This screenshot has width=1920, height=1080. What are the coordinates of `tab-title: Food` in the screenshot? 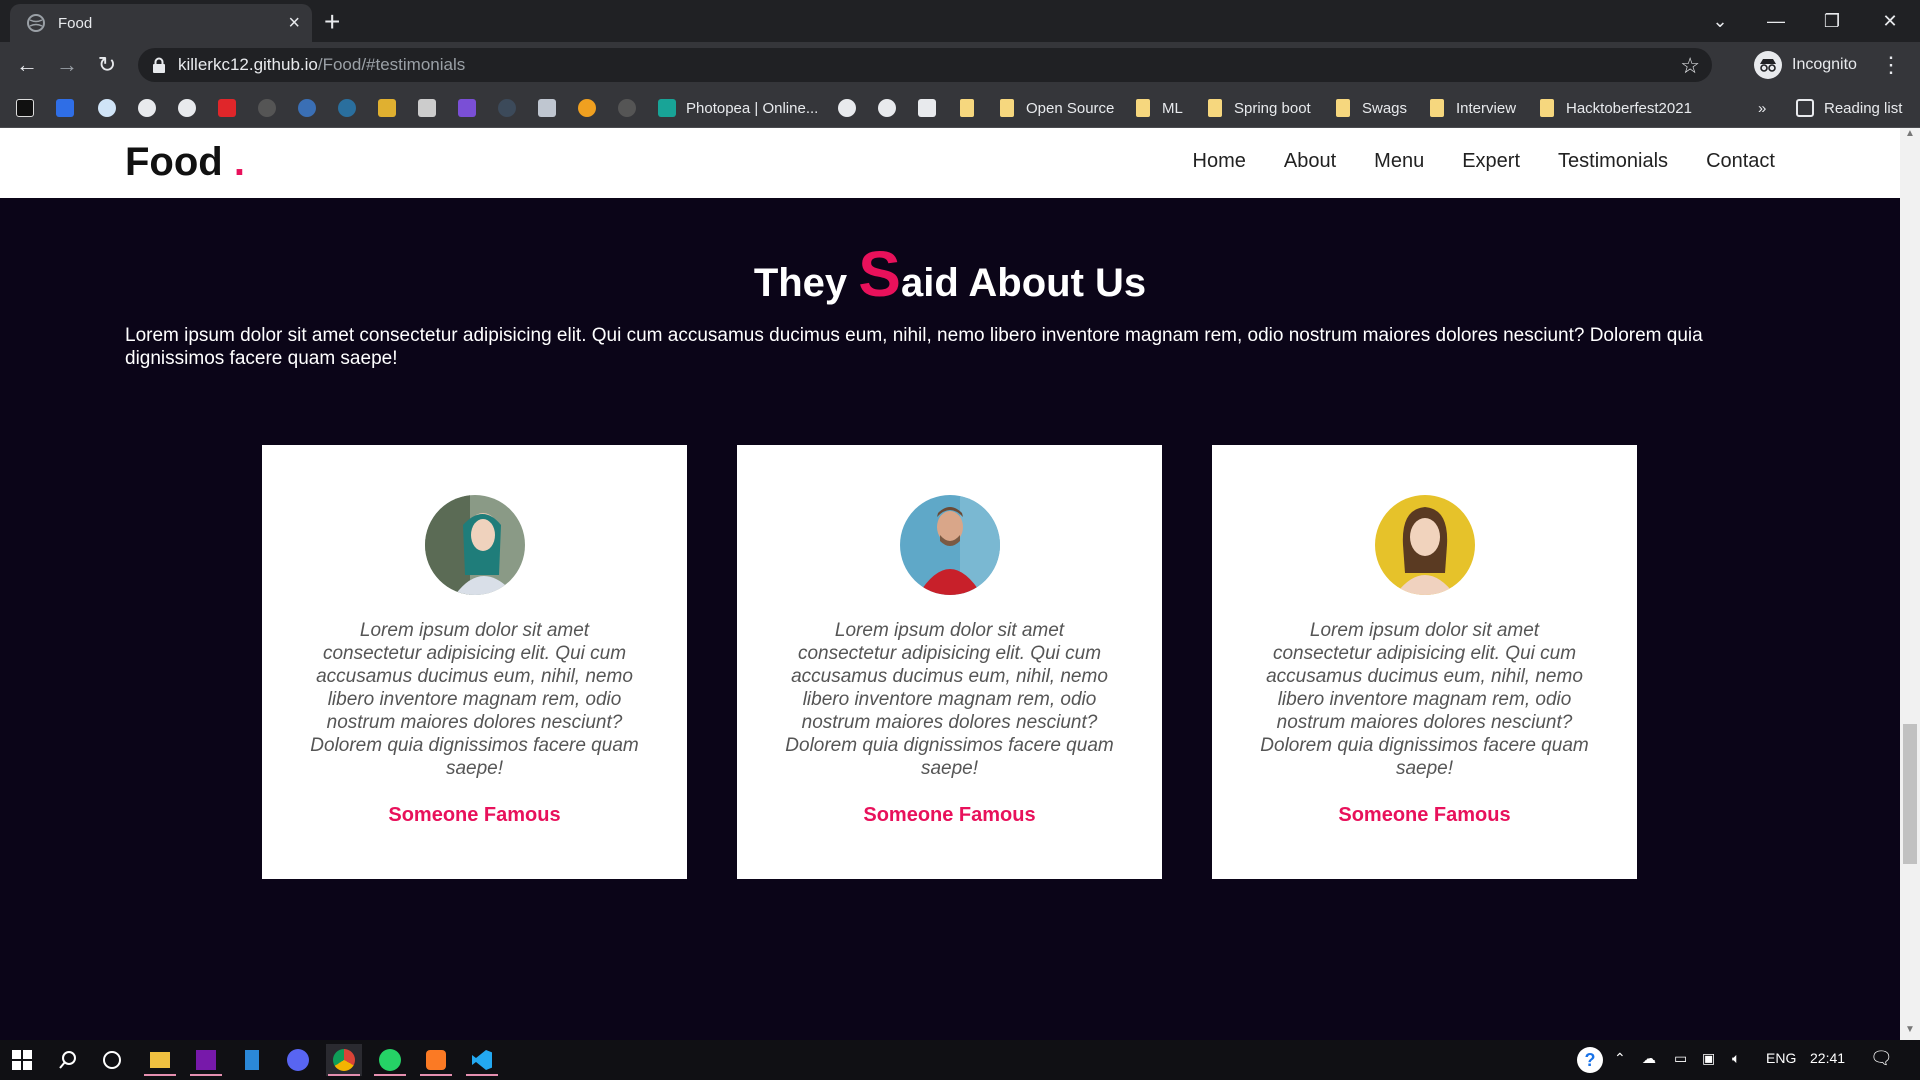 It's located at (75, 23).